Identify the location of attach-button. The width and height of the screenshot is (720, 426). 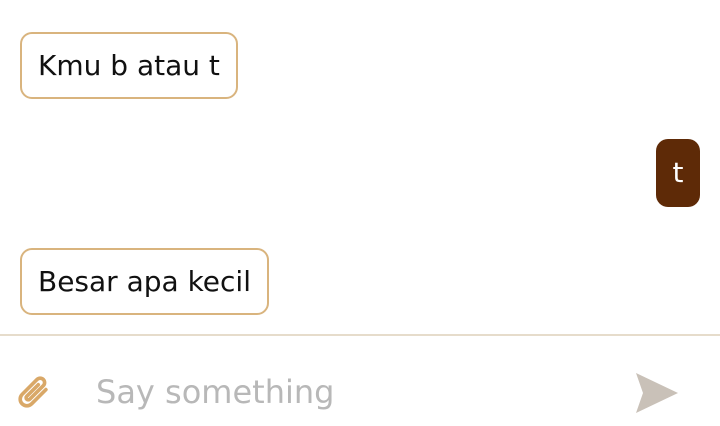
(33, 393).